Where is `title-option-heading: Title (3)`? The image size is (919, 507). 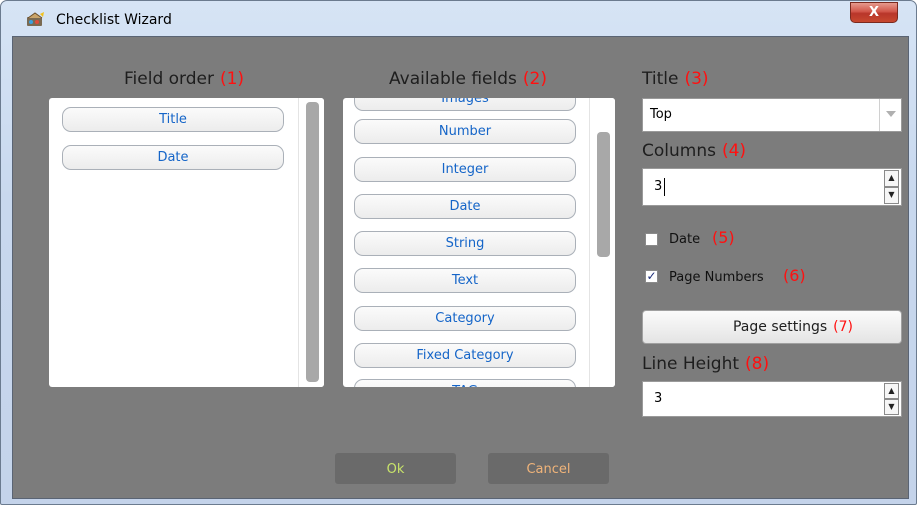
title-option-heading: Title (3) is located at coordinates (675, 79).